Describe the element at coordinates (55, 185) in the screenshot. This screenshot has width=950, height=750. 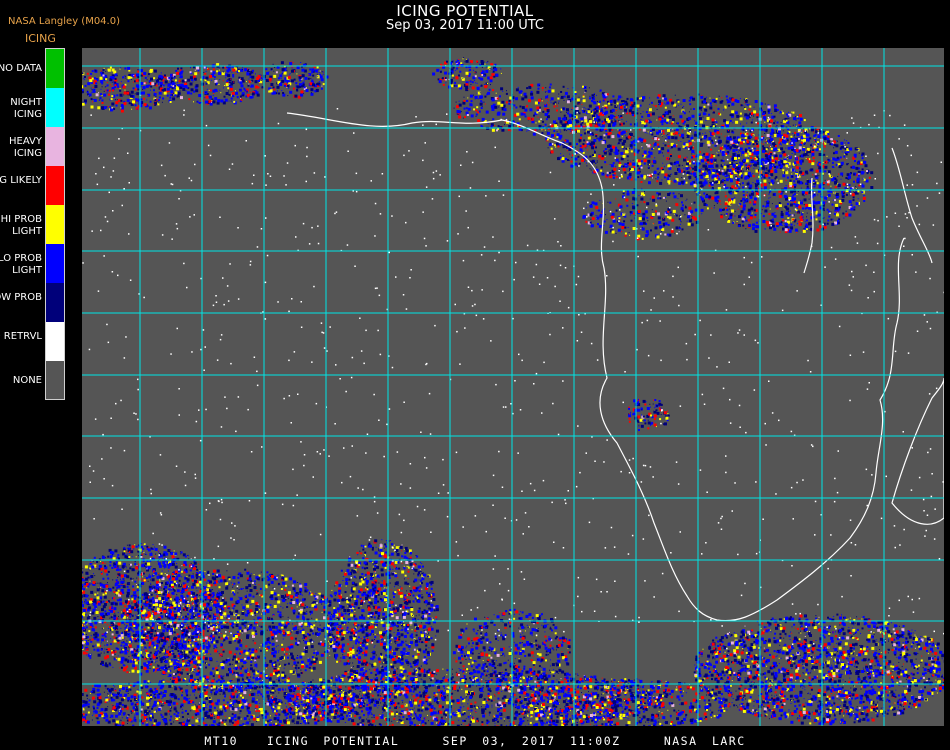
I see `legend-swatch-mog-likely` at that location.